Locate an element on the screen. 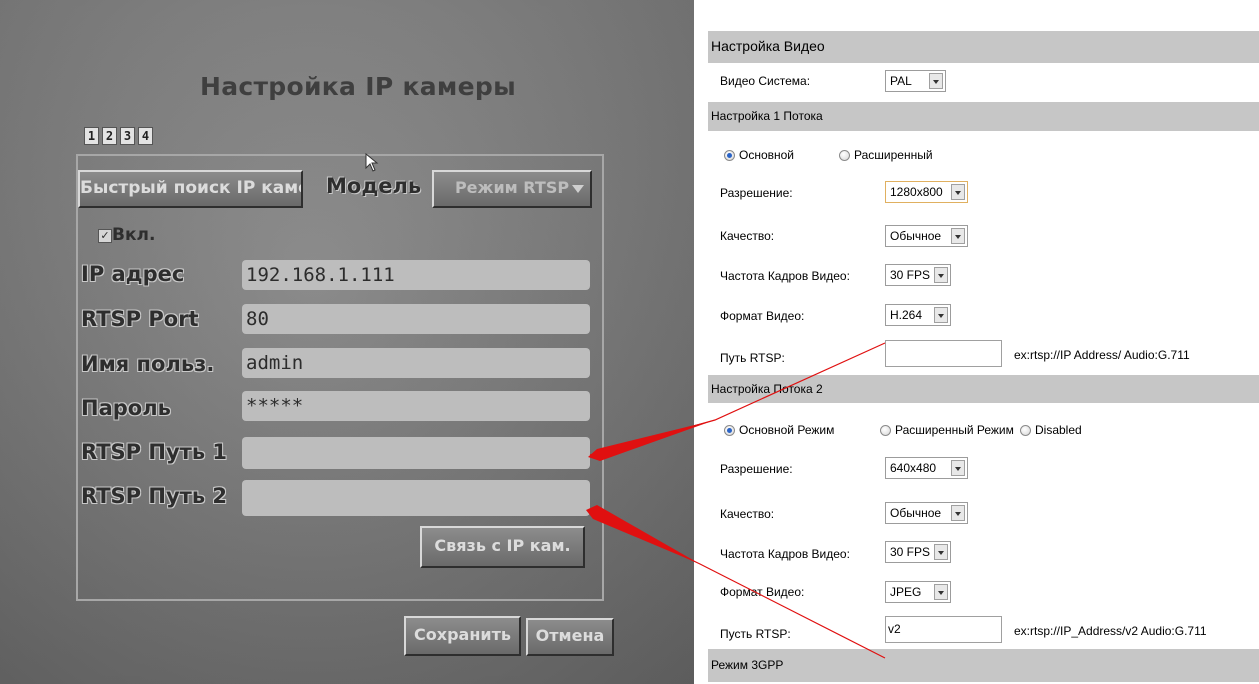  arrow-rtsp-path-2-head is located at coordinates (643, 534).